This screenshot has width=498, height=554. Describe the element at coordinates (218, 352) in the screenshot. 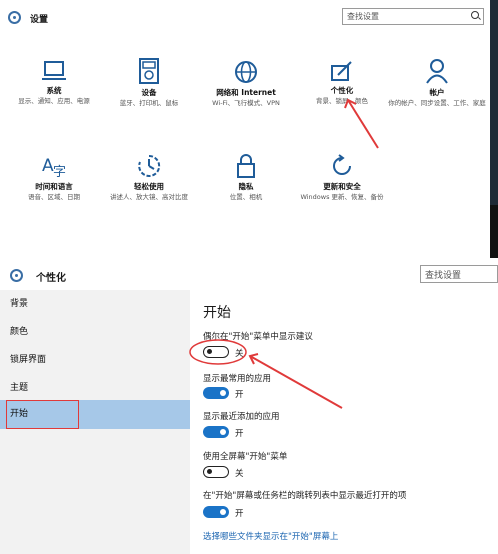

I see `annotation-circle` at that location.